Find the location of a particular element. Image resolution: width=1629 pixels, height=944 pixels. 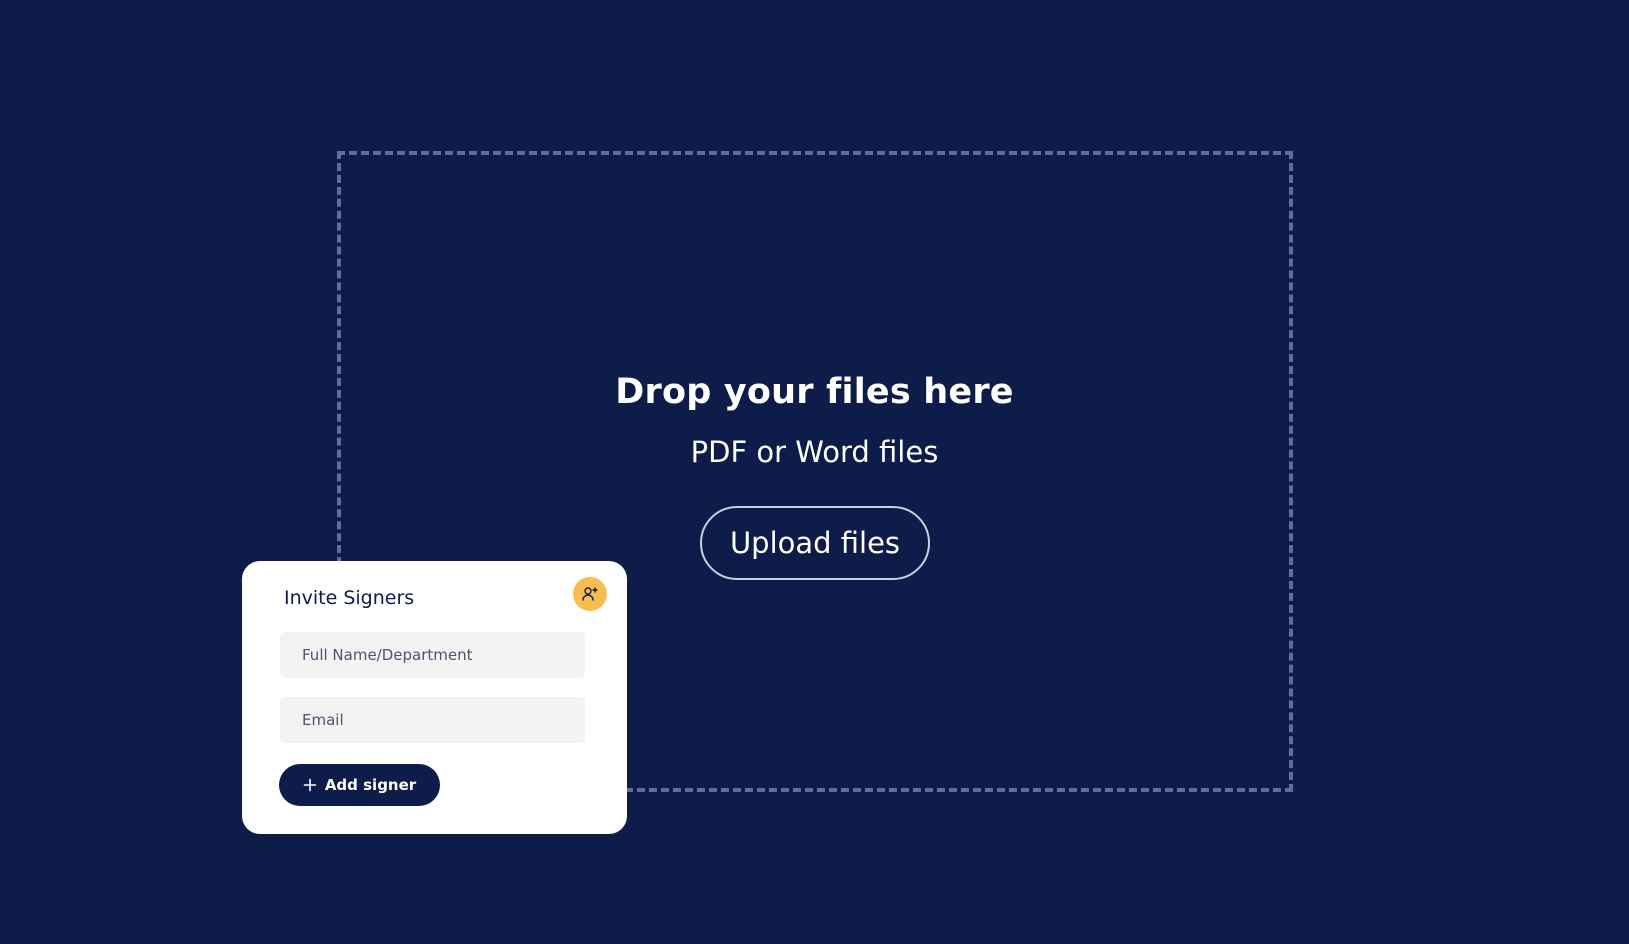

dropzone-subtitle: PDF or Word files is located at coordinates (814, 452).